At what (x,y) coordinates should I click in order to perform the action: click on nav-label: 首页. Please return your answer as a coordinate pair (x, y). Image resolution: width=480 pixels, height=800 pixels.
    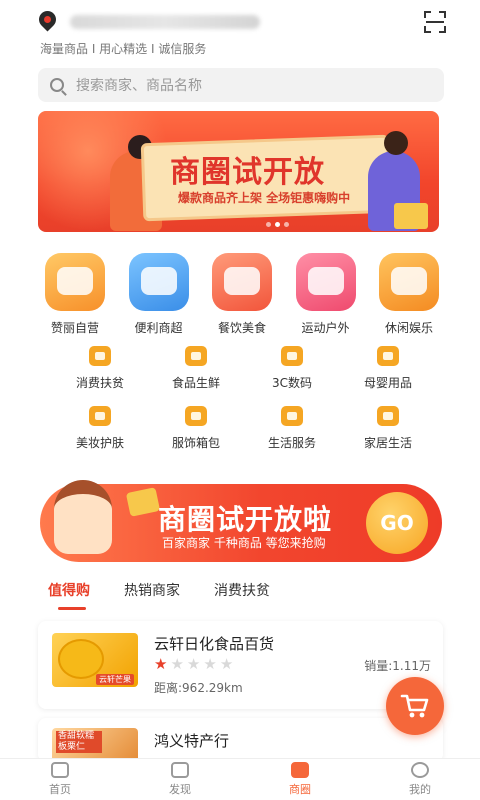
    Looking at the image, I should click on (60, 789).